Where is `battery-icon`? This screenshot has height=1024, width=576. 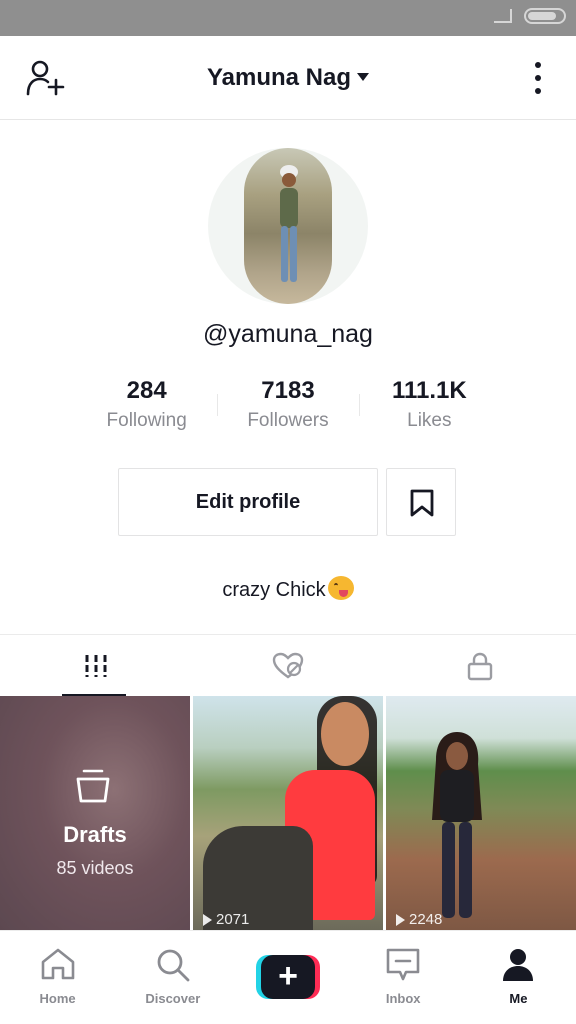 battery-icon is located at coordinates (545, 16).